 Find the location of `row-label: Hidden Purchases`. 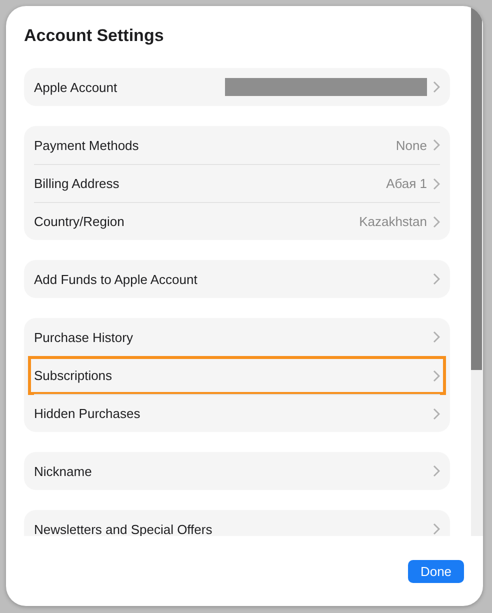

row-label: Hidden Purchases is located at coordinates (88, 413).